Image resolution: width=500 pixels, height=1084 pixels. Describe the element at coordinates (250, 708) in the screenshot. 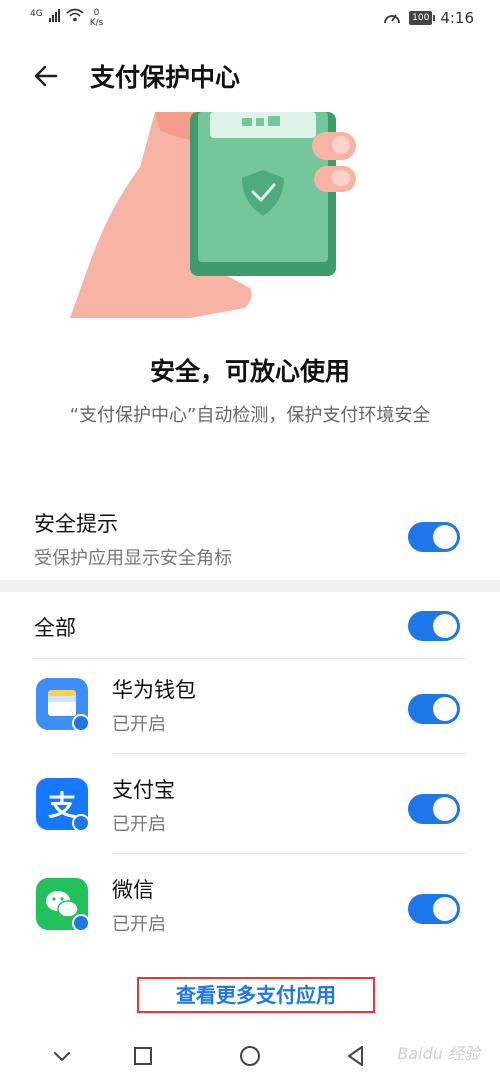

I see `app-row-huawei-wallet: 华为钱包 已开启` at that location.